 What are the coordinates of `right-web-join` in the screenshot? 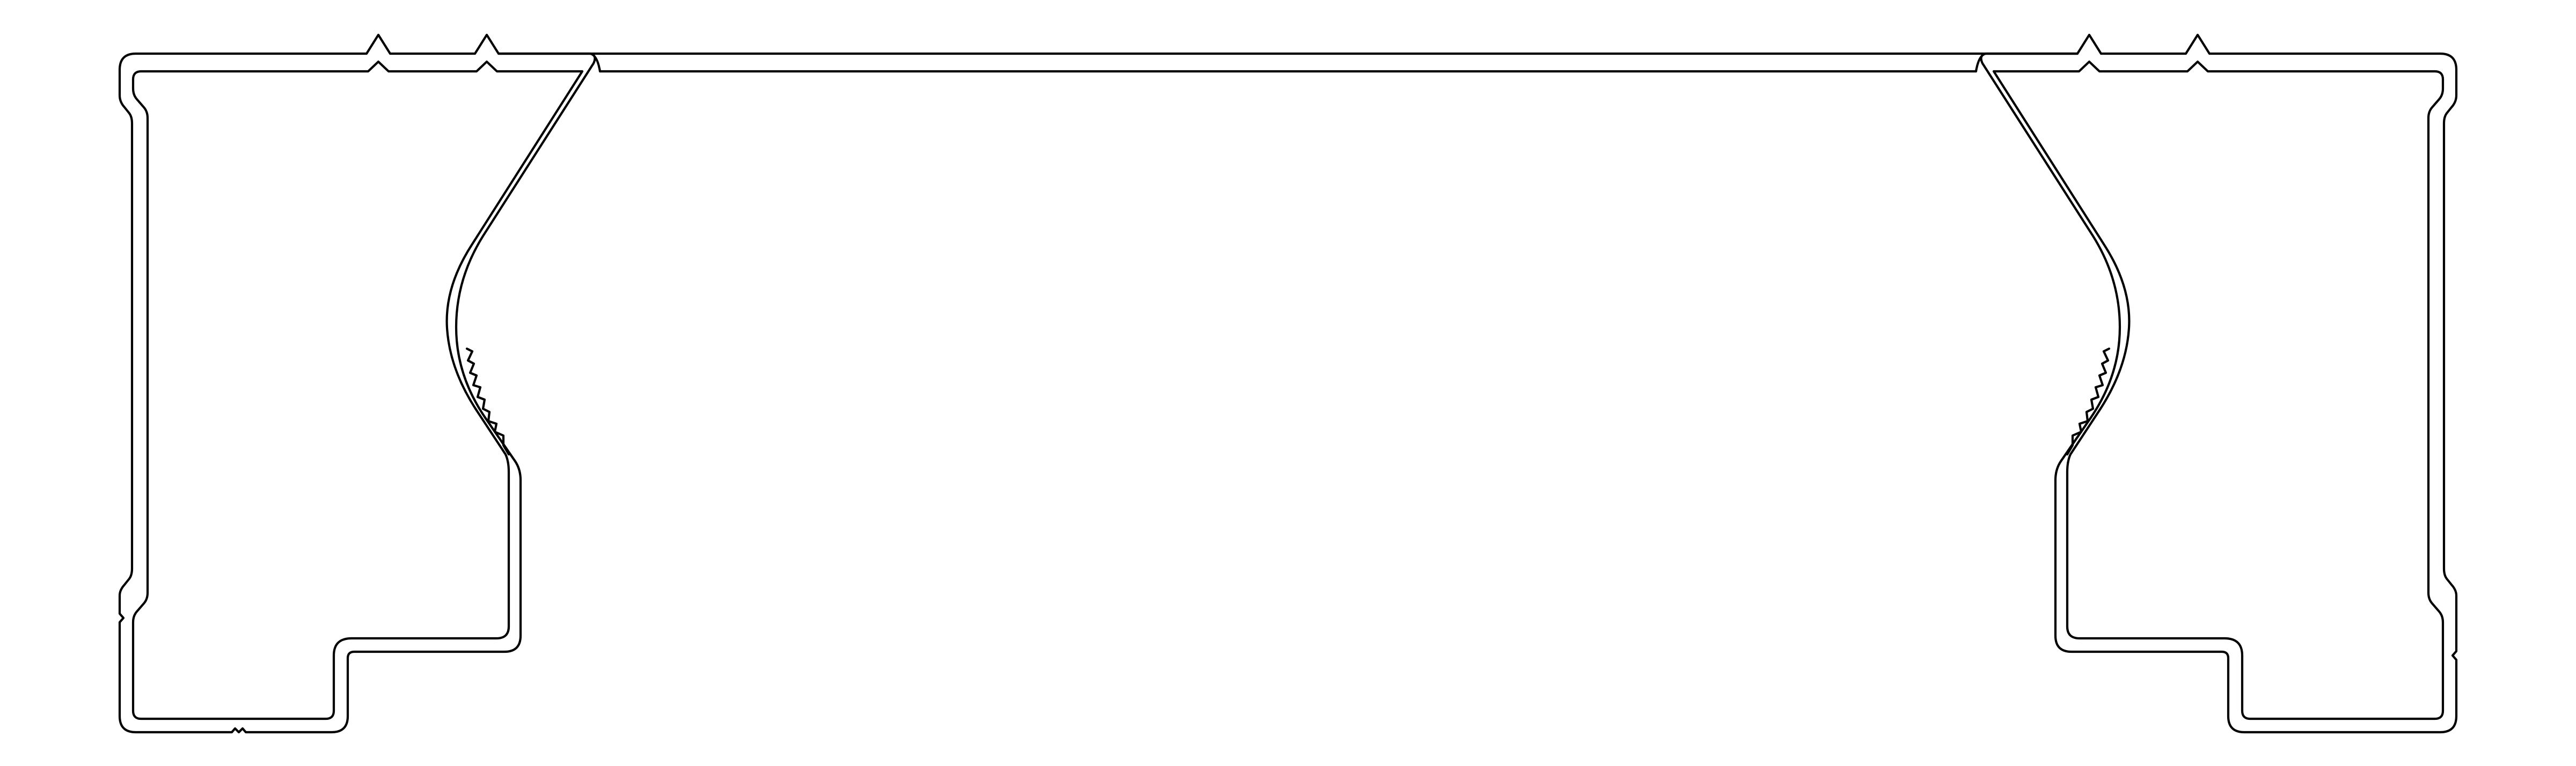 It's located at (1980, 62).